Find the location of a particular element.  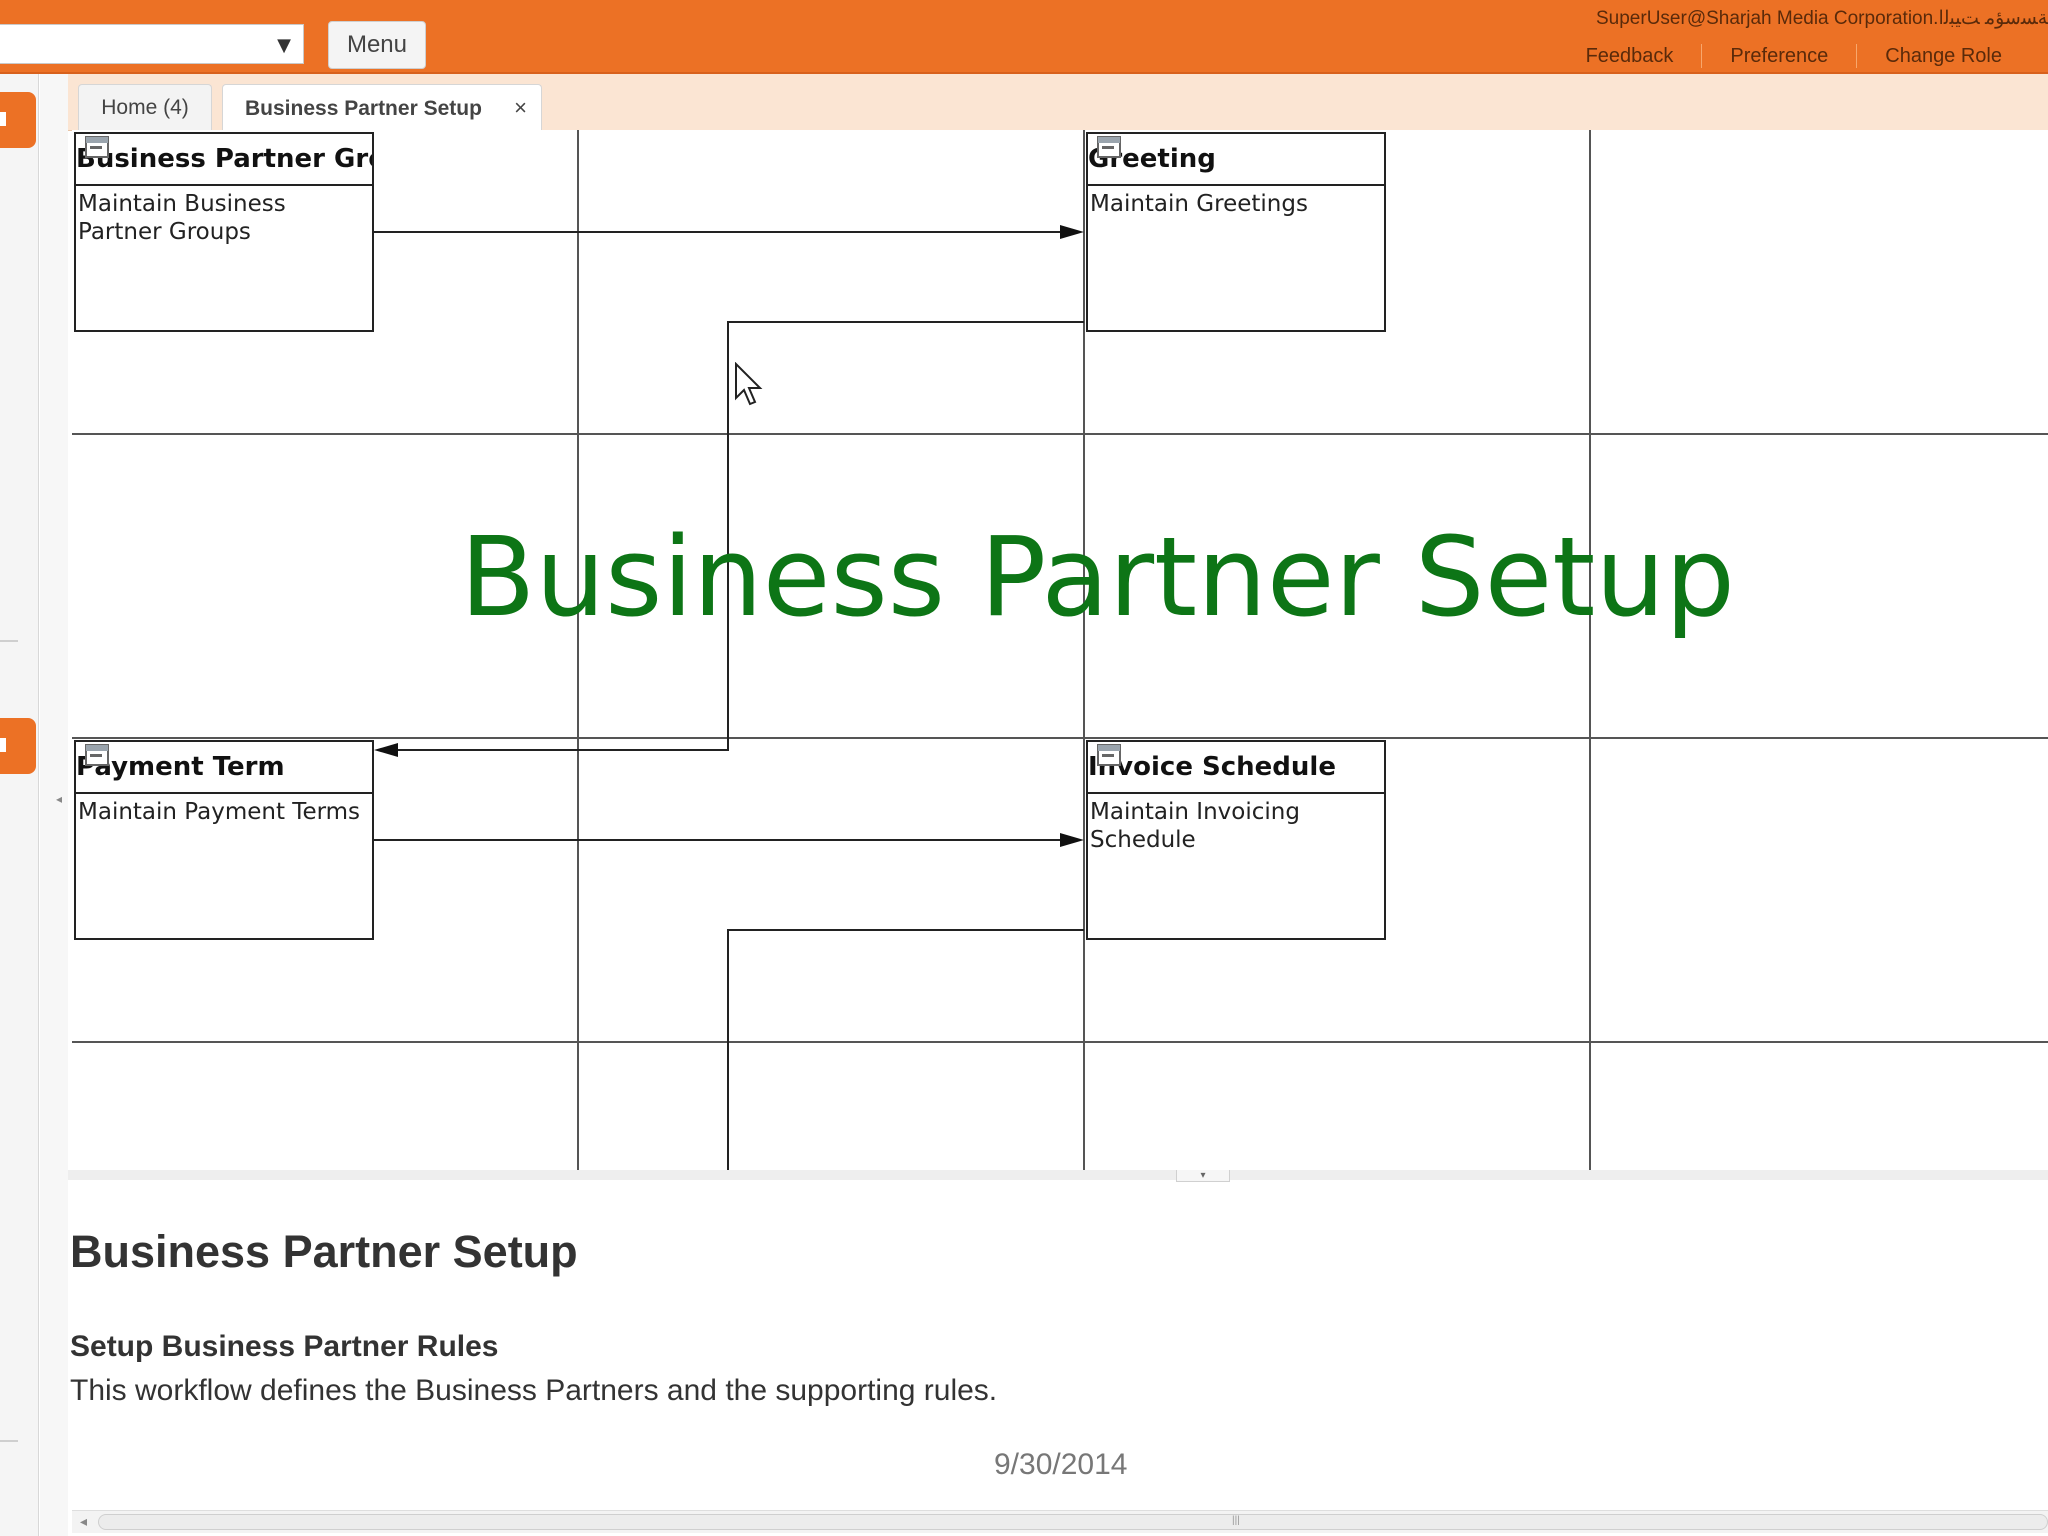

left-side-panel is located at coordinates (19, 805).